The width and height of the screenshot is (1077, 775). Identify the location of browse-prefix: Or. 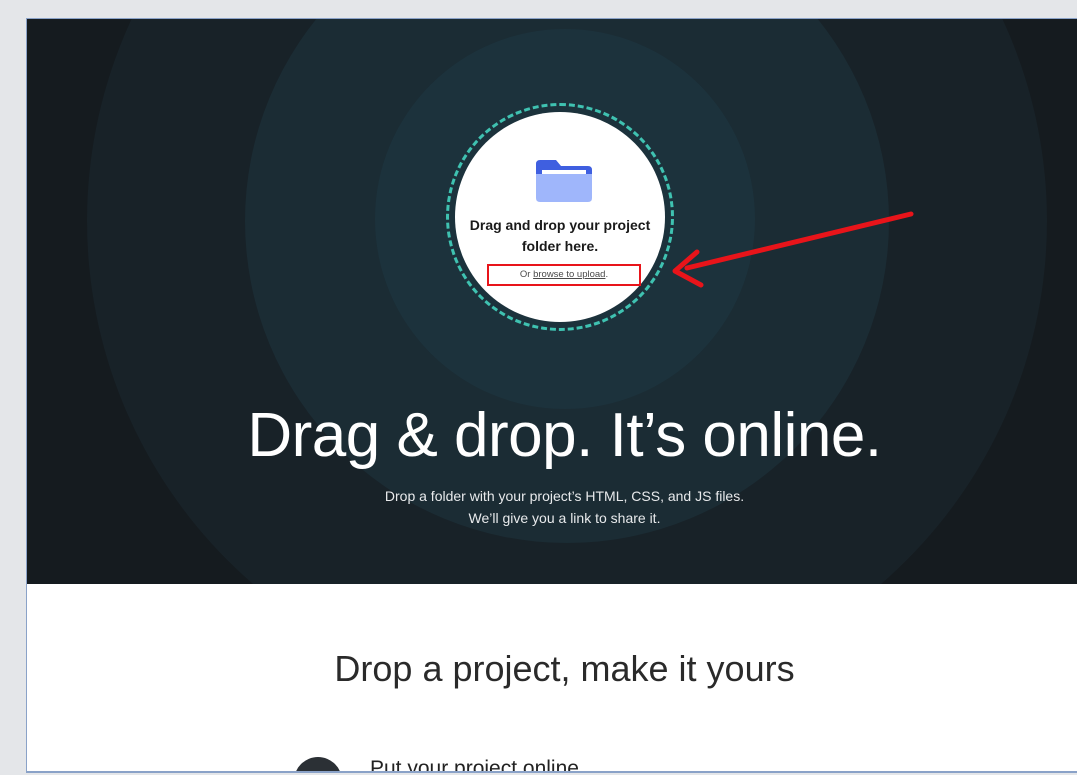
(526, 274).